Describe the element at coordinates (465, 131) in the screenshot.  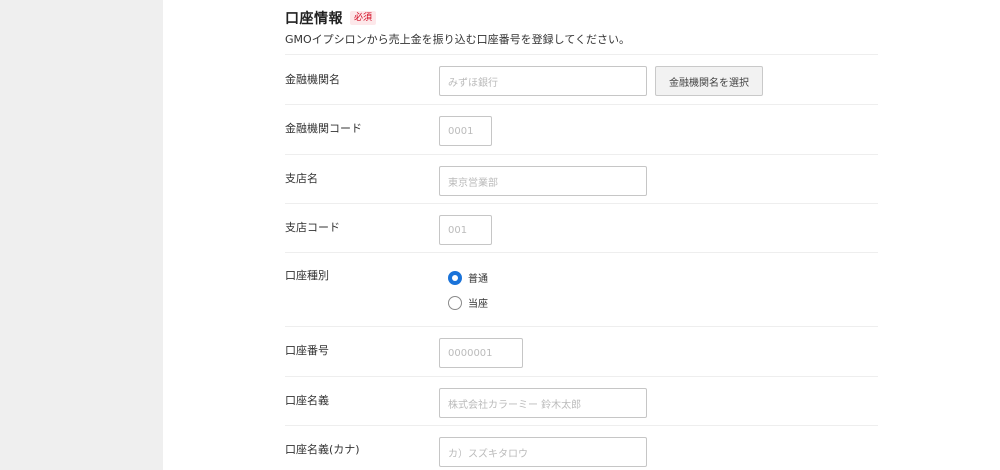
I see `bank-code-input: 0001` at that location.